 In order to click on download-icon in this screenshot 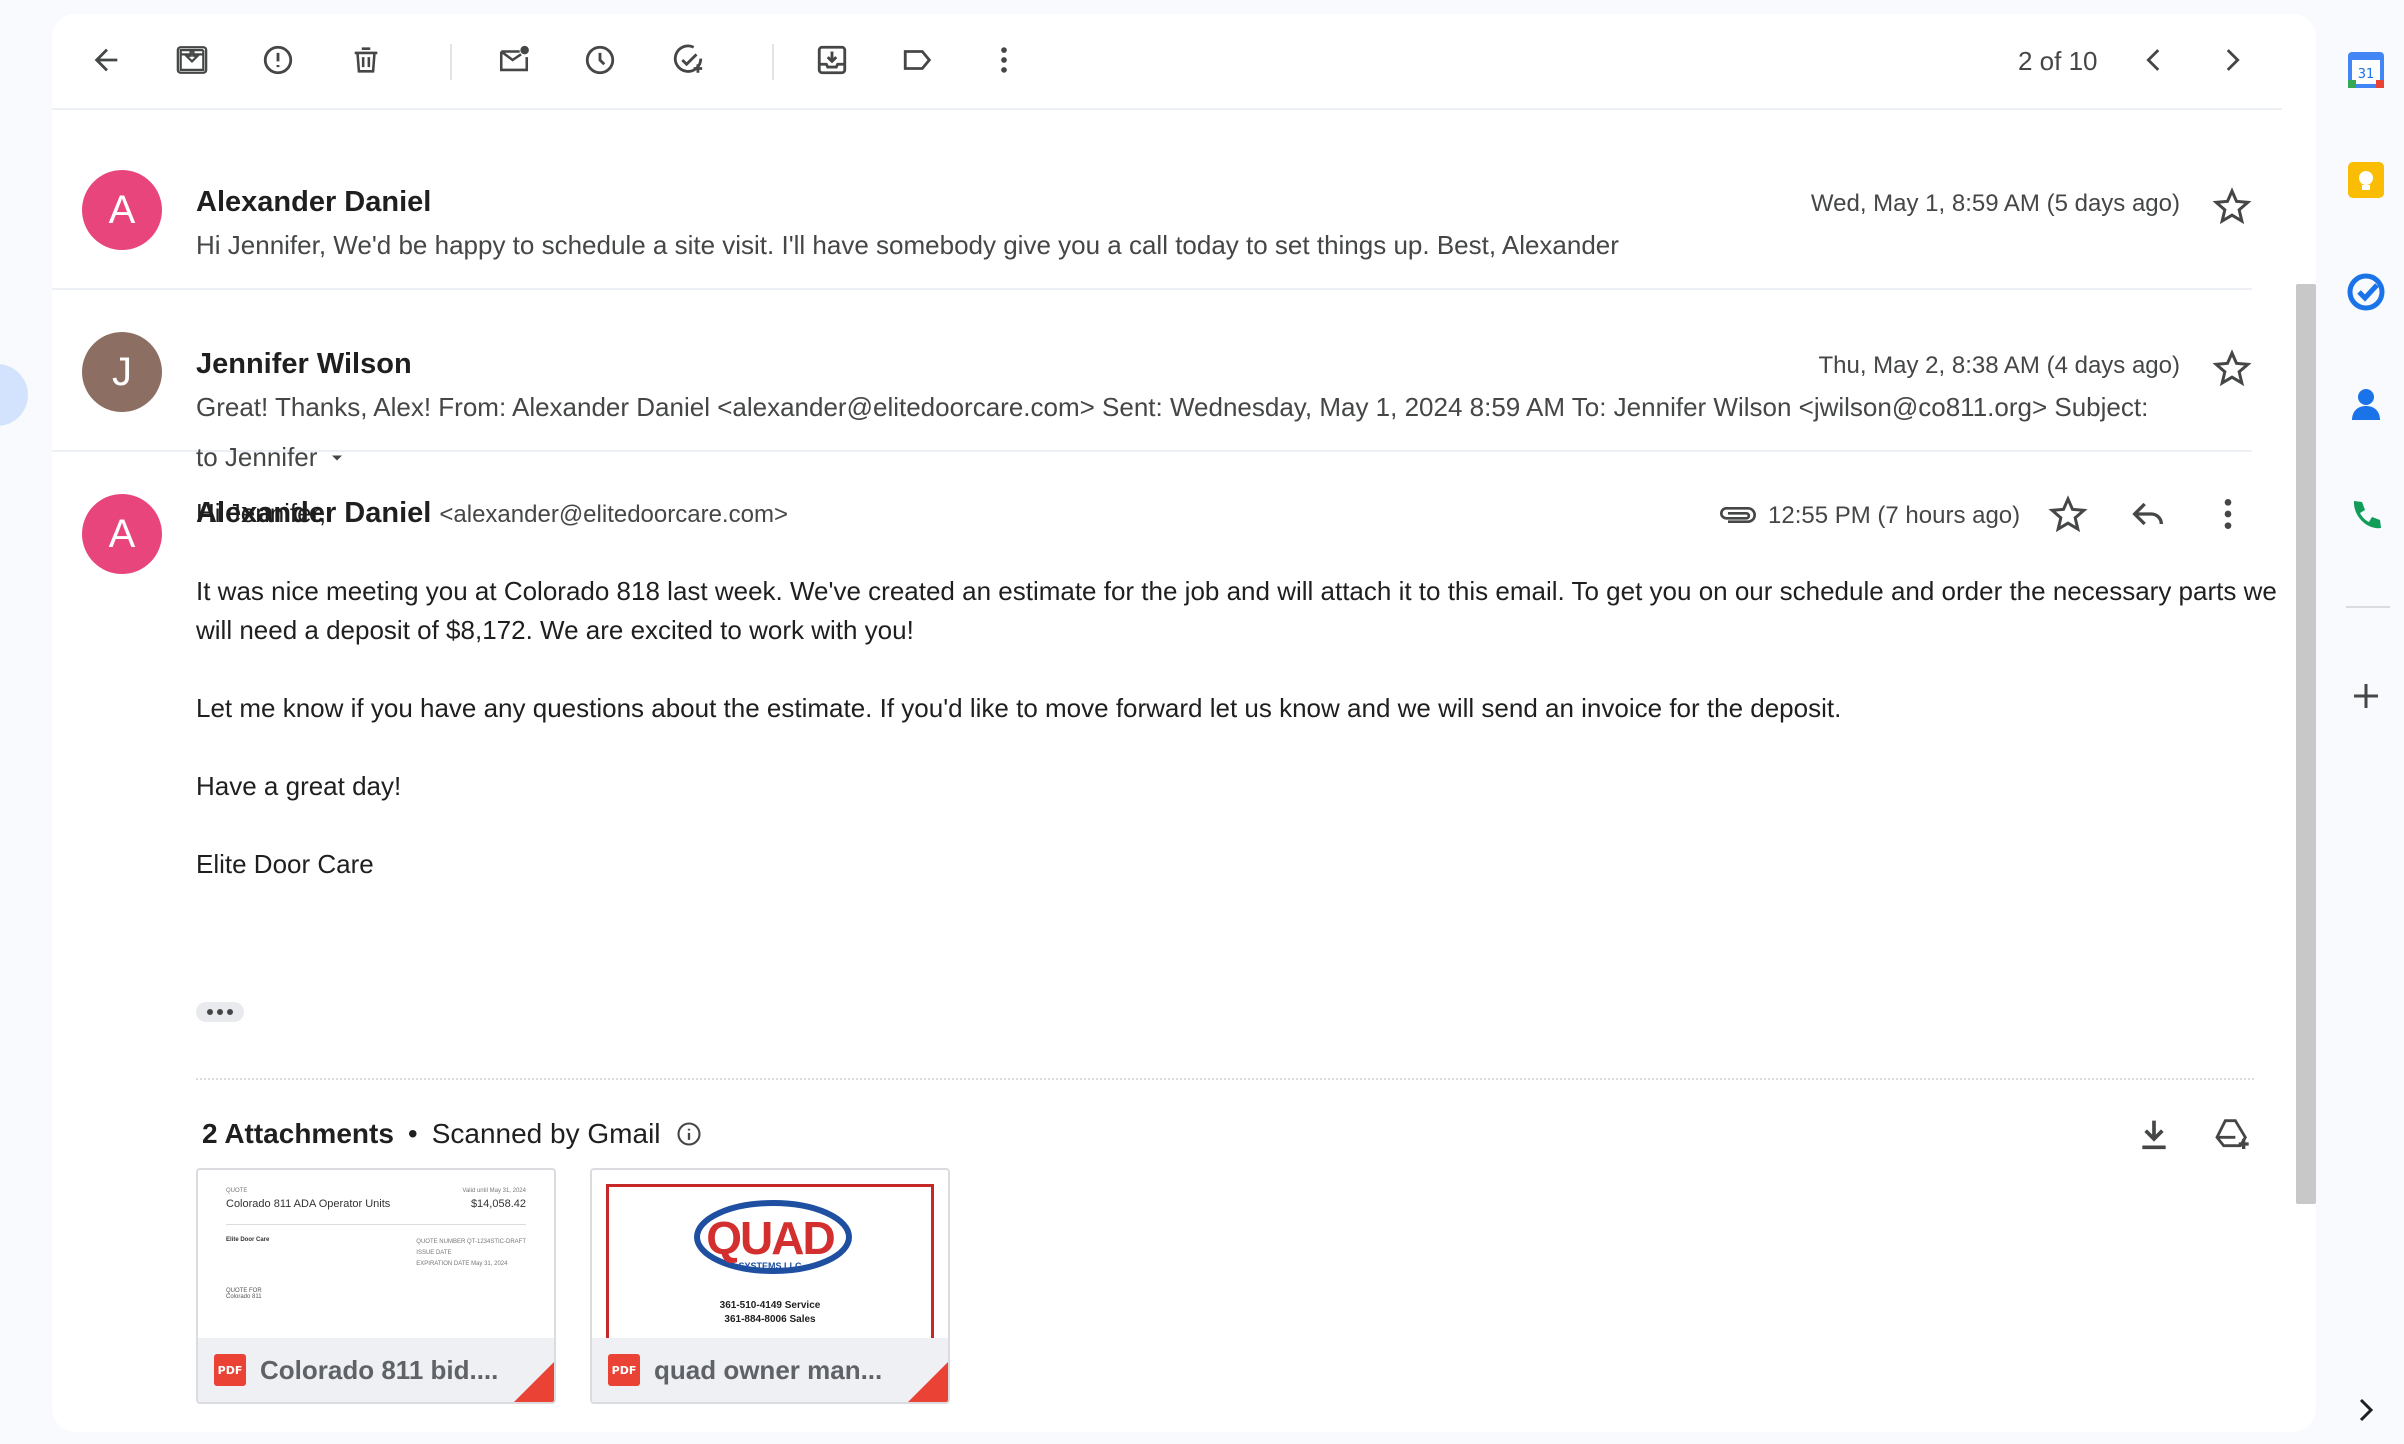, I will do `click(2154, 1135)`.